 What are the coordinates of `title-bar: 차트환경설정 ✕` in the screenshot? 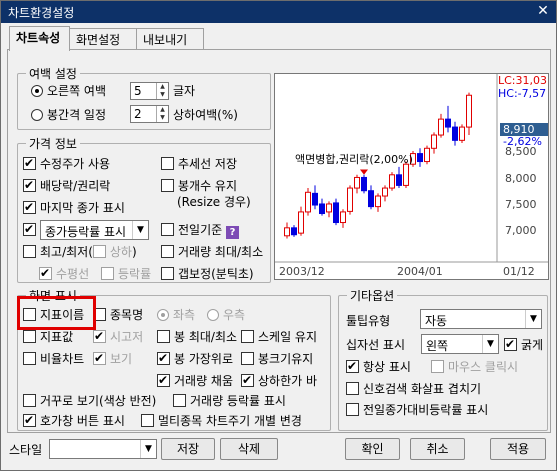 It's located at (278, 12).